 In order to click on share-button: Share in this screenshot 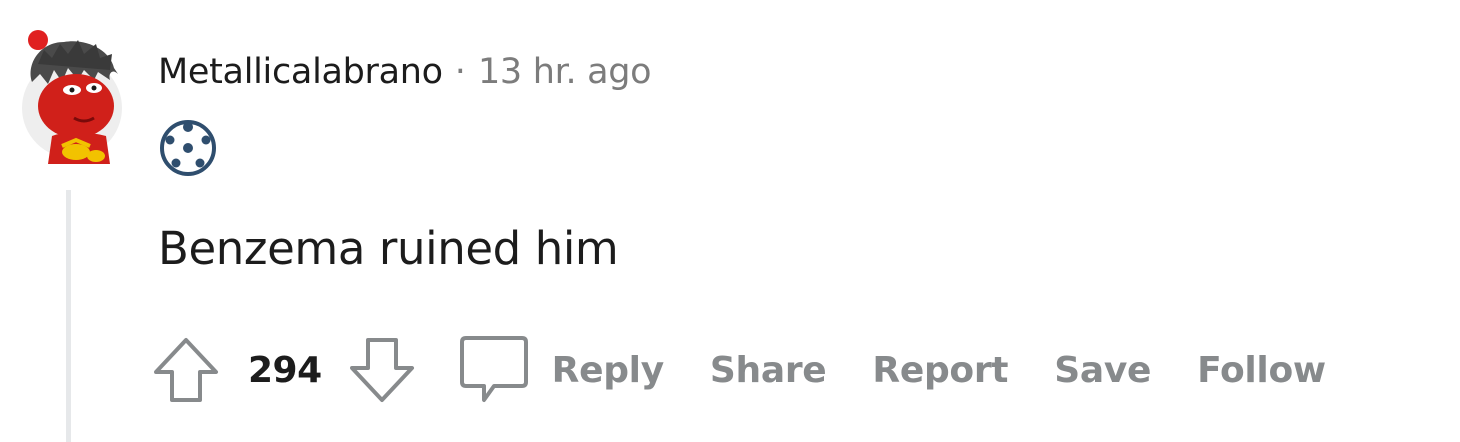, I will do `click(768, 370)`.